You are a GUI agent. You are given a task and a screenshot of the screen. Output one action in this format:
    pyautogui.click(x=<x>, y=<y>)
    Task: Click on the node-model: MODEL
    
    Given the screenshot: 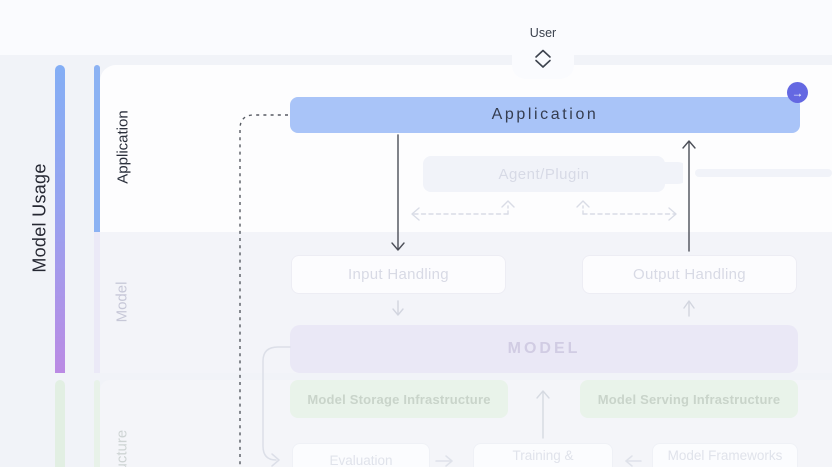 What is the action you would take?
    pyautogui.click(x=544, y=349)
    